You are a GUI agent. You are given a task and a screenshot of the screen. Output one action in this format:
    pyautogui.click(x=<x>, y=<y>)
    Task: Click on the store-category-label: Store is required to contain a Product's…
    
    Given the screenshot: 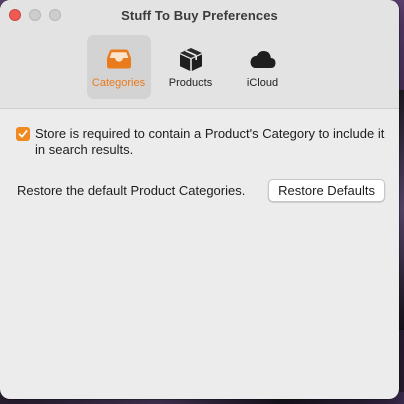 What is the action you would take?
    pyautogui.click(x=210, y=141)
    